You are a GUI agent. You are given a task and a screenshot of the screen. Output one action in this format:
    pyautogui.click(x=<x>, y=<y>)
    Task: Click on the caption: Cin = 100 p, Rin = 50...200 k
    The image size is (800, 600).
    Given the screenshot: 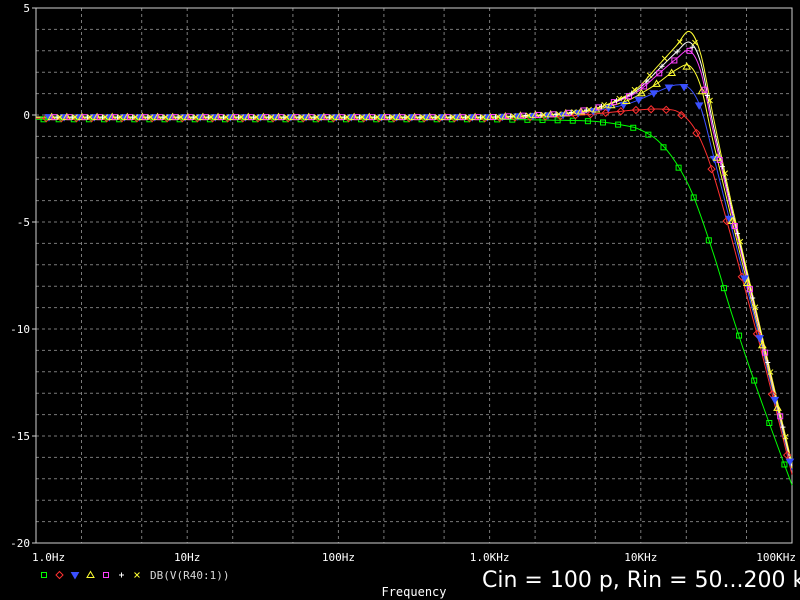 What is the action you would take?
    pyautogui.click(x=641, y=580)
    